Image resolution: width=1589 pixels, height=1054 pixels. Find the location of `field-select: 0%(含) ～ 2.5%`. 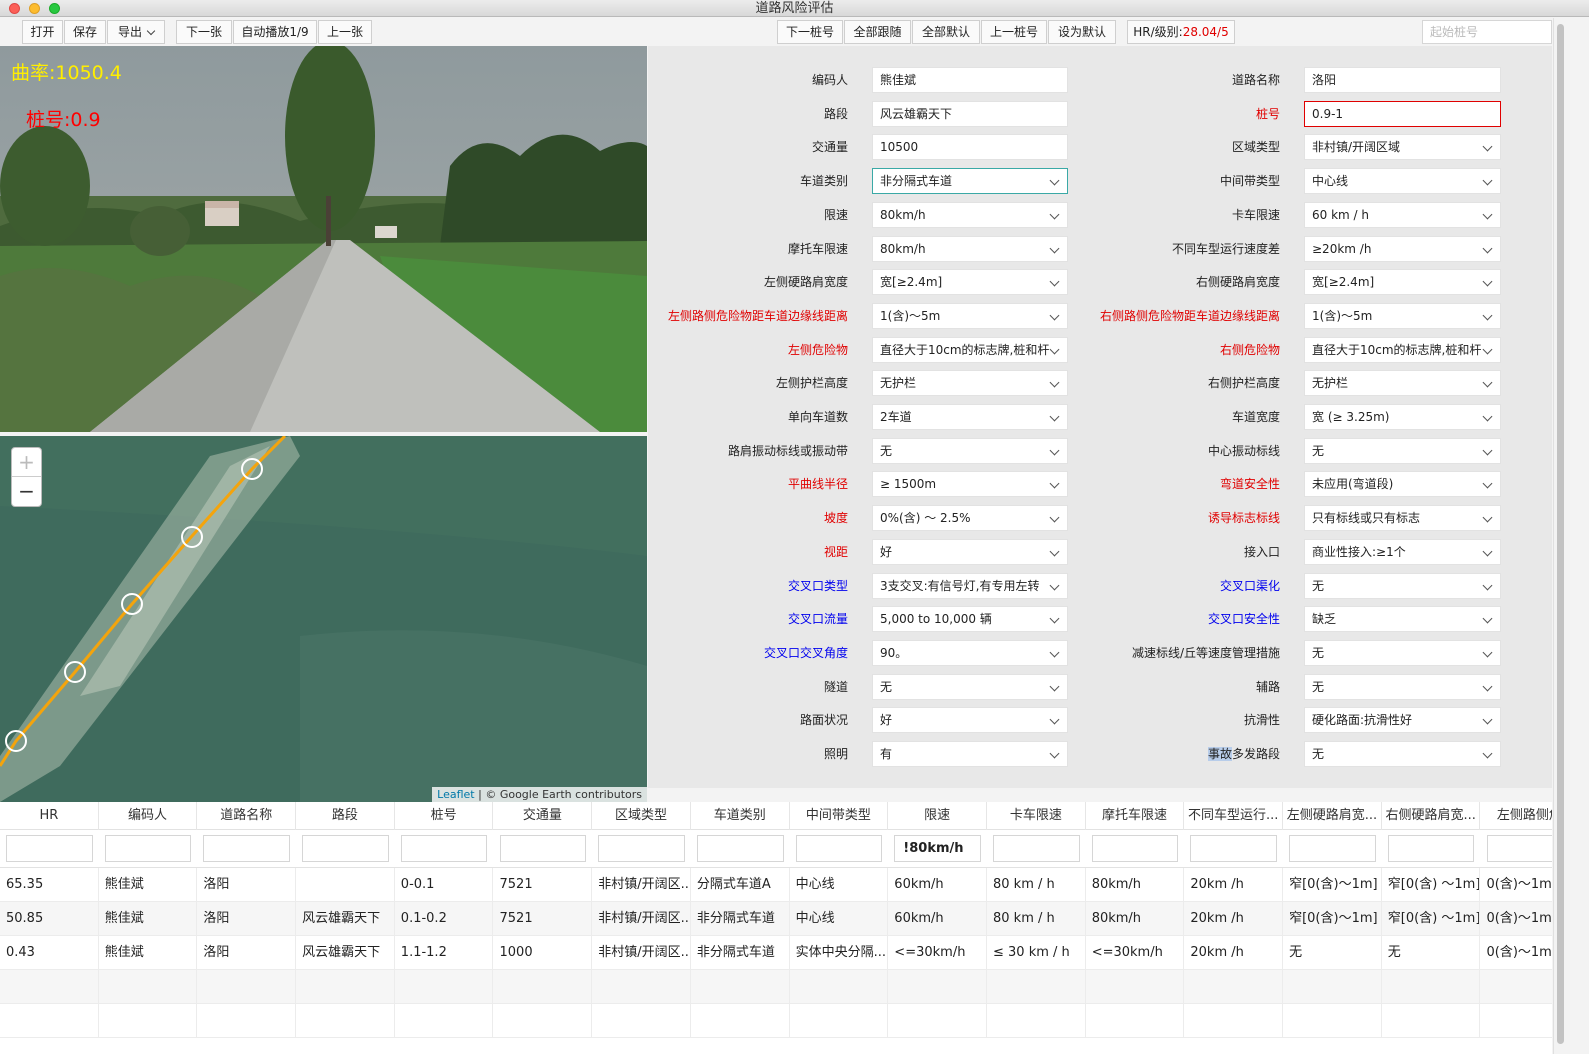

field-select: 0%(含) ～ 2.5% is located at coordinates (970, 518).